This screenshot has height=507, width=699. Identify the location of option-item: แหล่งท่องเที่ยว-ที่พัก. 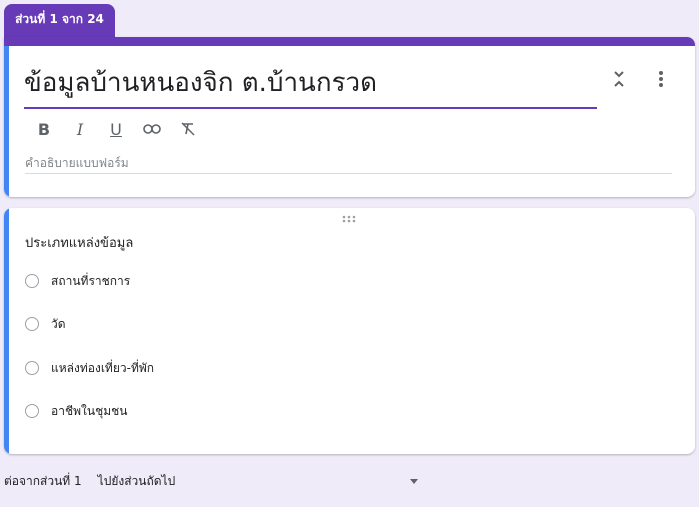
(89, 368).